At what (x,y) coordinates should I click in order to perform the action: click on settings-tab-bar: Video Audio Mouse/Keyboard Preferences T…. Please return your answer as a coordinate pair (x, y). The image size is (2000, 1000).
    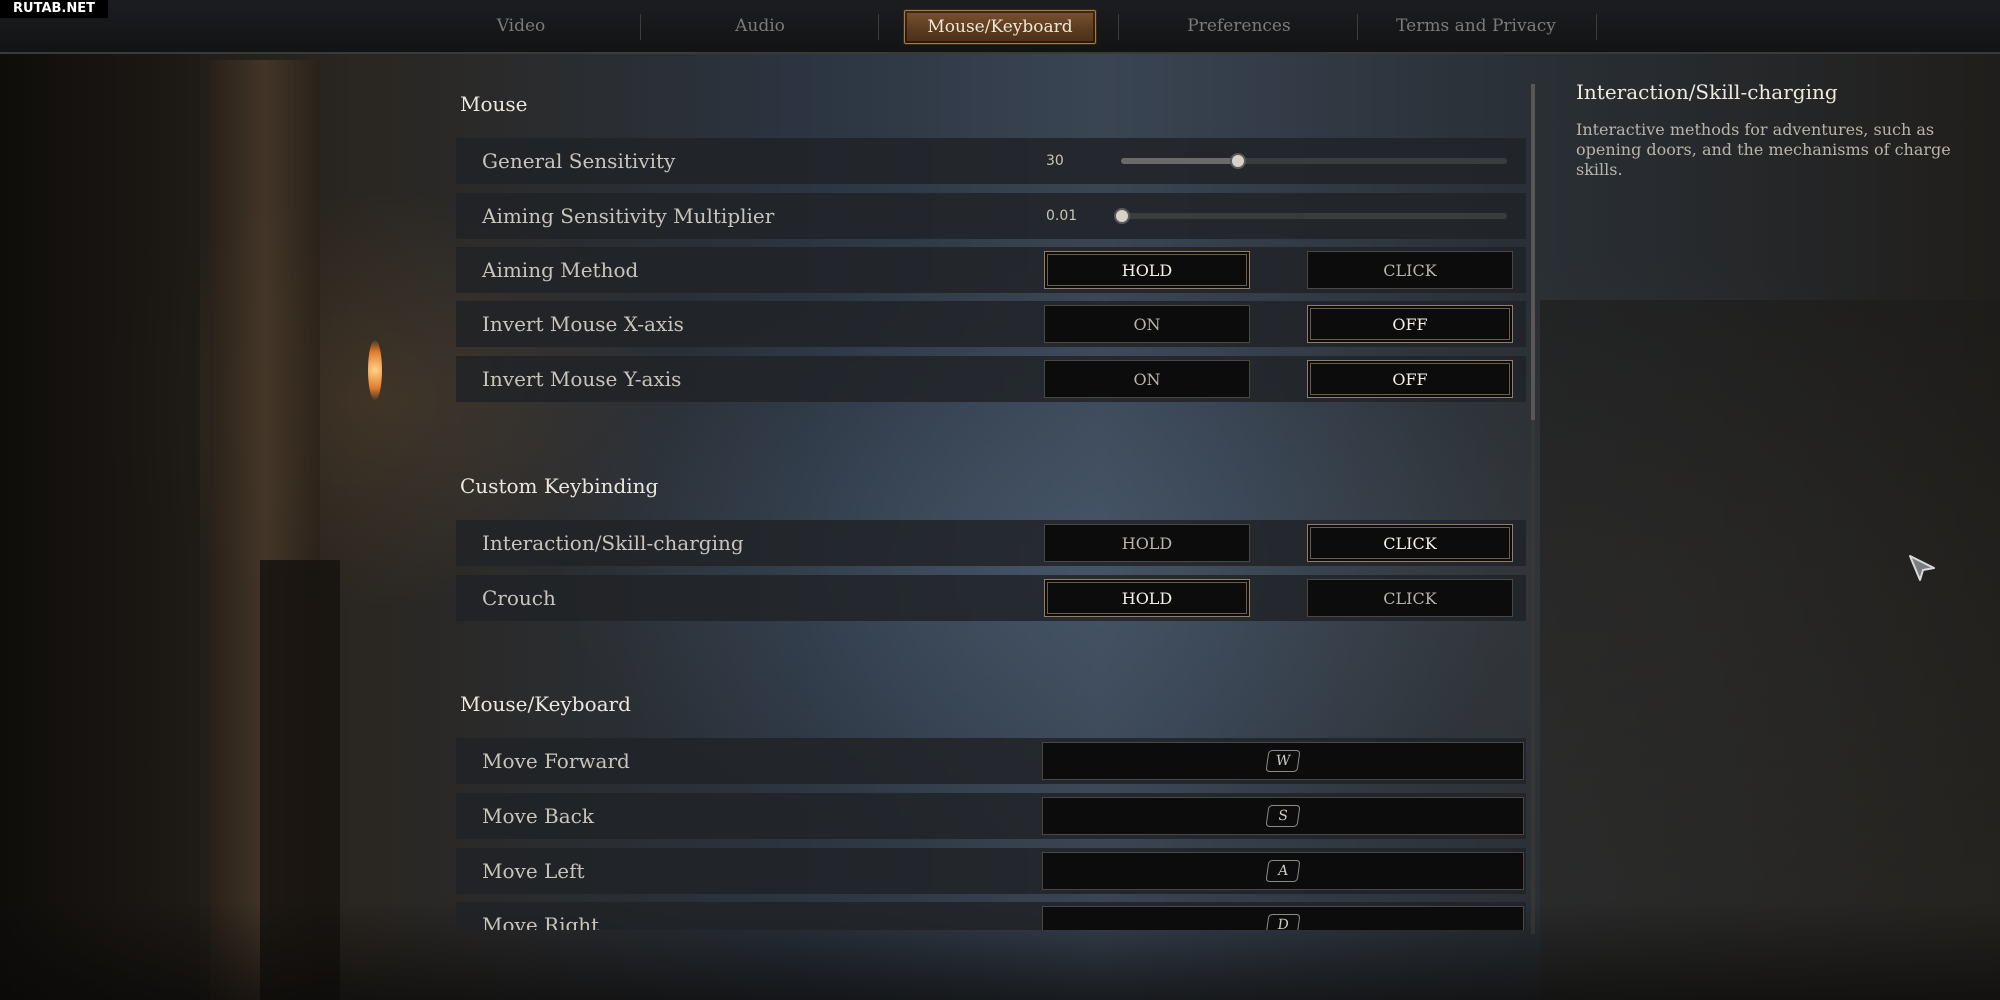
    Looking at the image, I should click on (1000, 27).